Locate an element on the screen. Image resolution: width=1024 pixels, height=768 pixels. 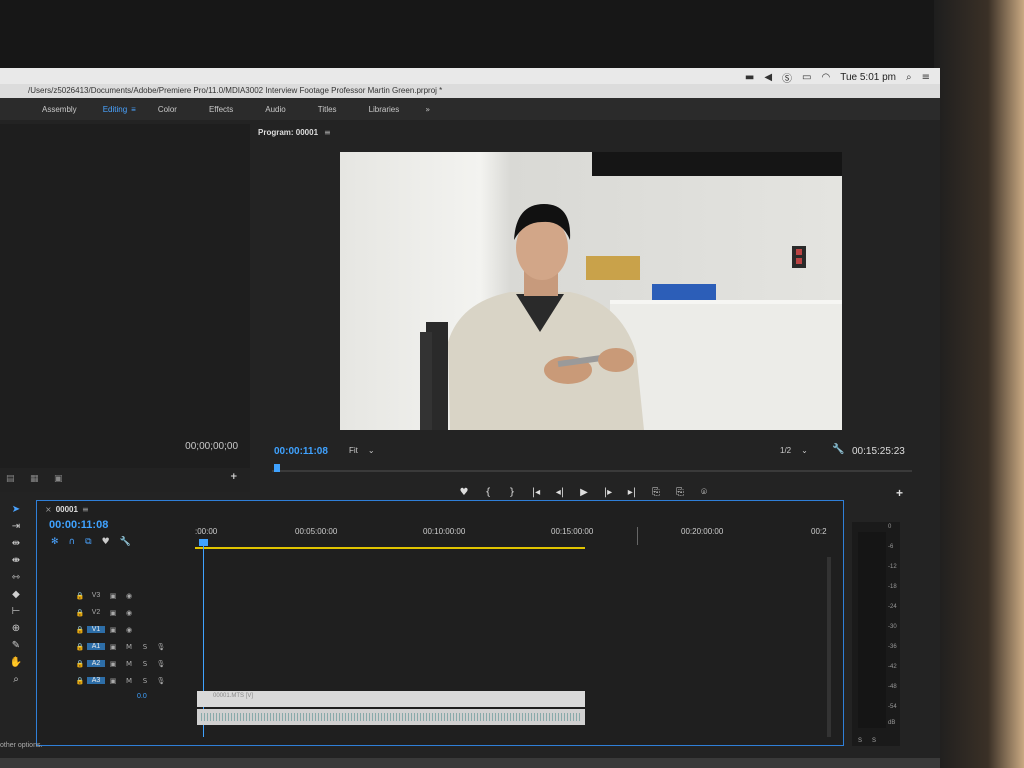
solo-left: S is located at coordinates (860, 741).